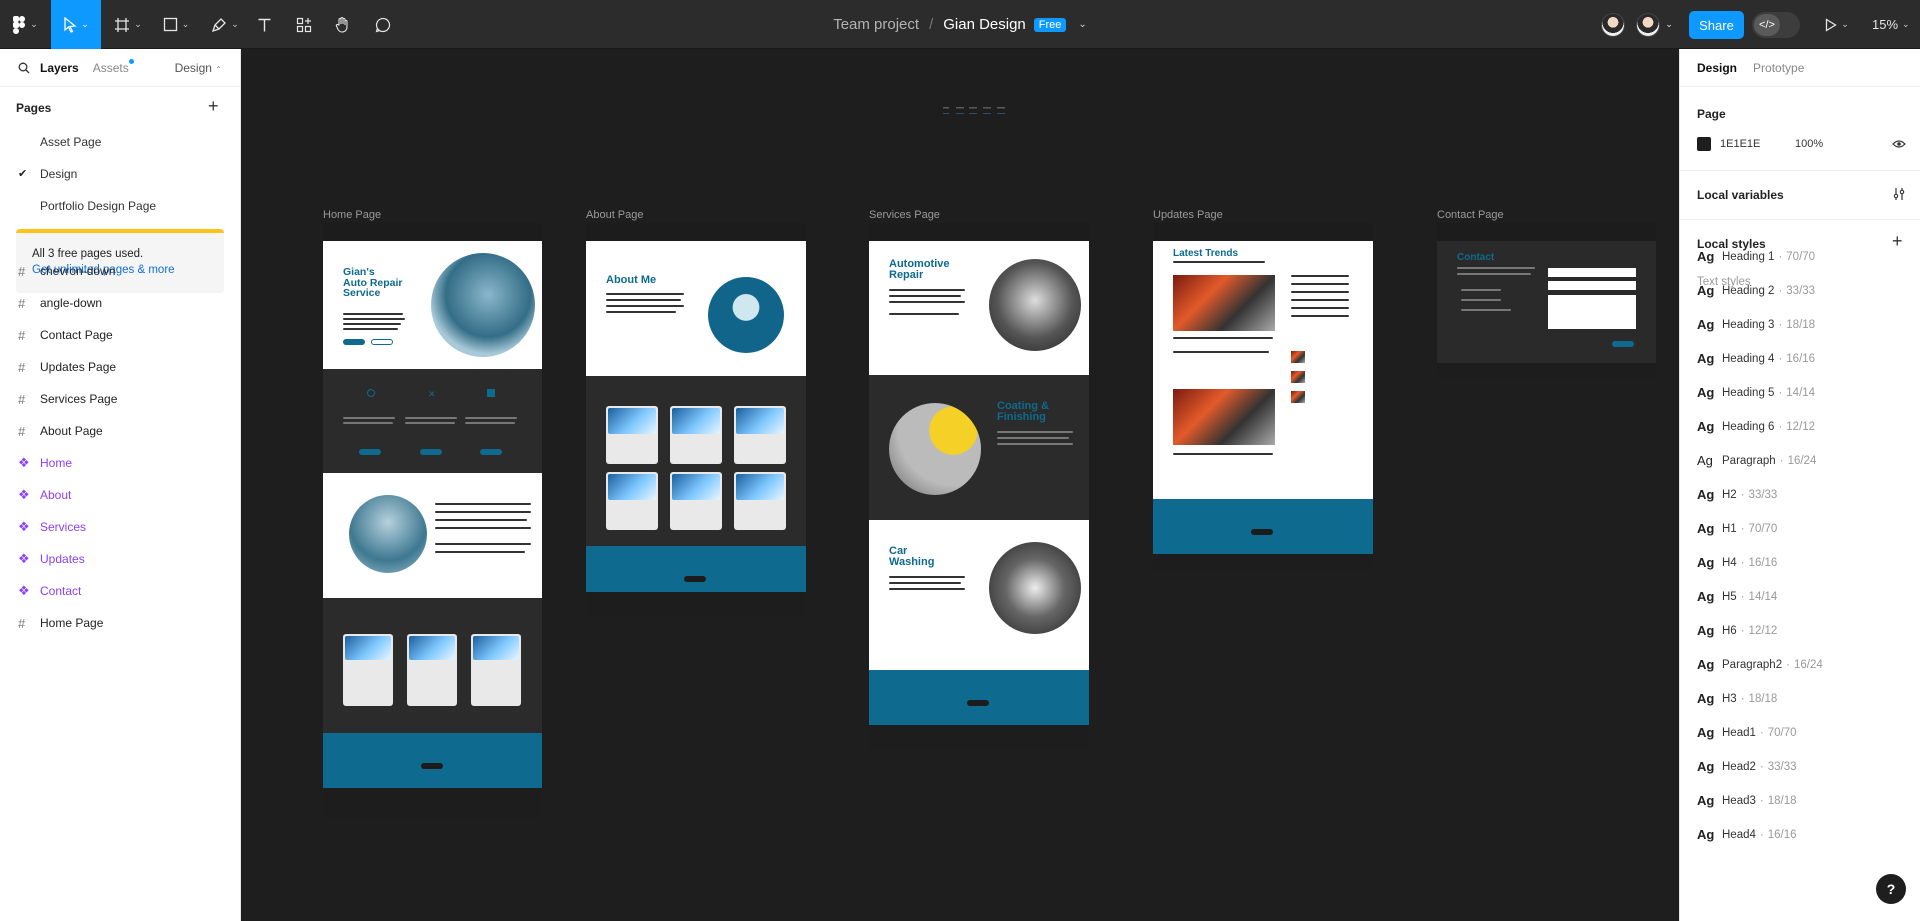 The height and width of the screenshot is (921, 1920). Describe the element at coordinates (1747, 800) in the screenshot. I see `text-style-item: Ag Head3 · 18/18` at that location.